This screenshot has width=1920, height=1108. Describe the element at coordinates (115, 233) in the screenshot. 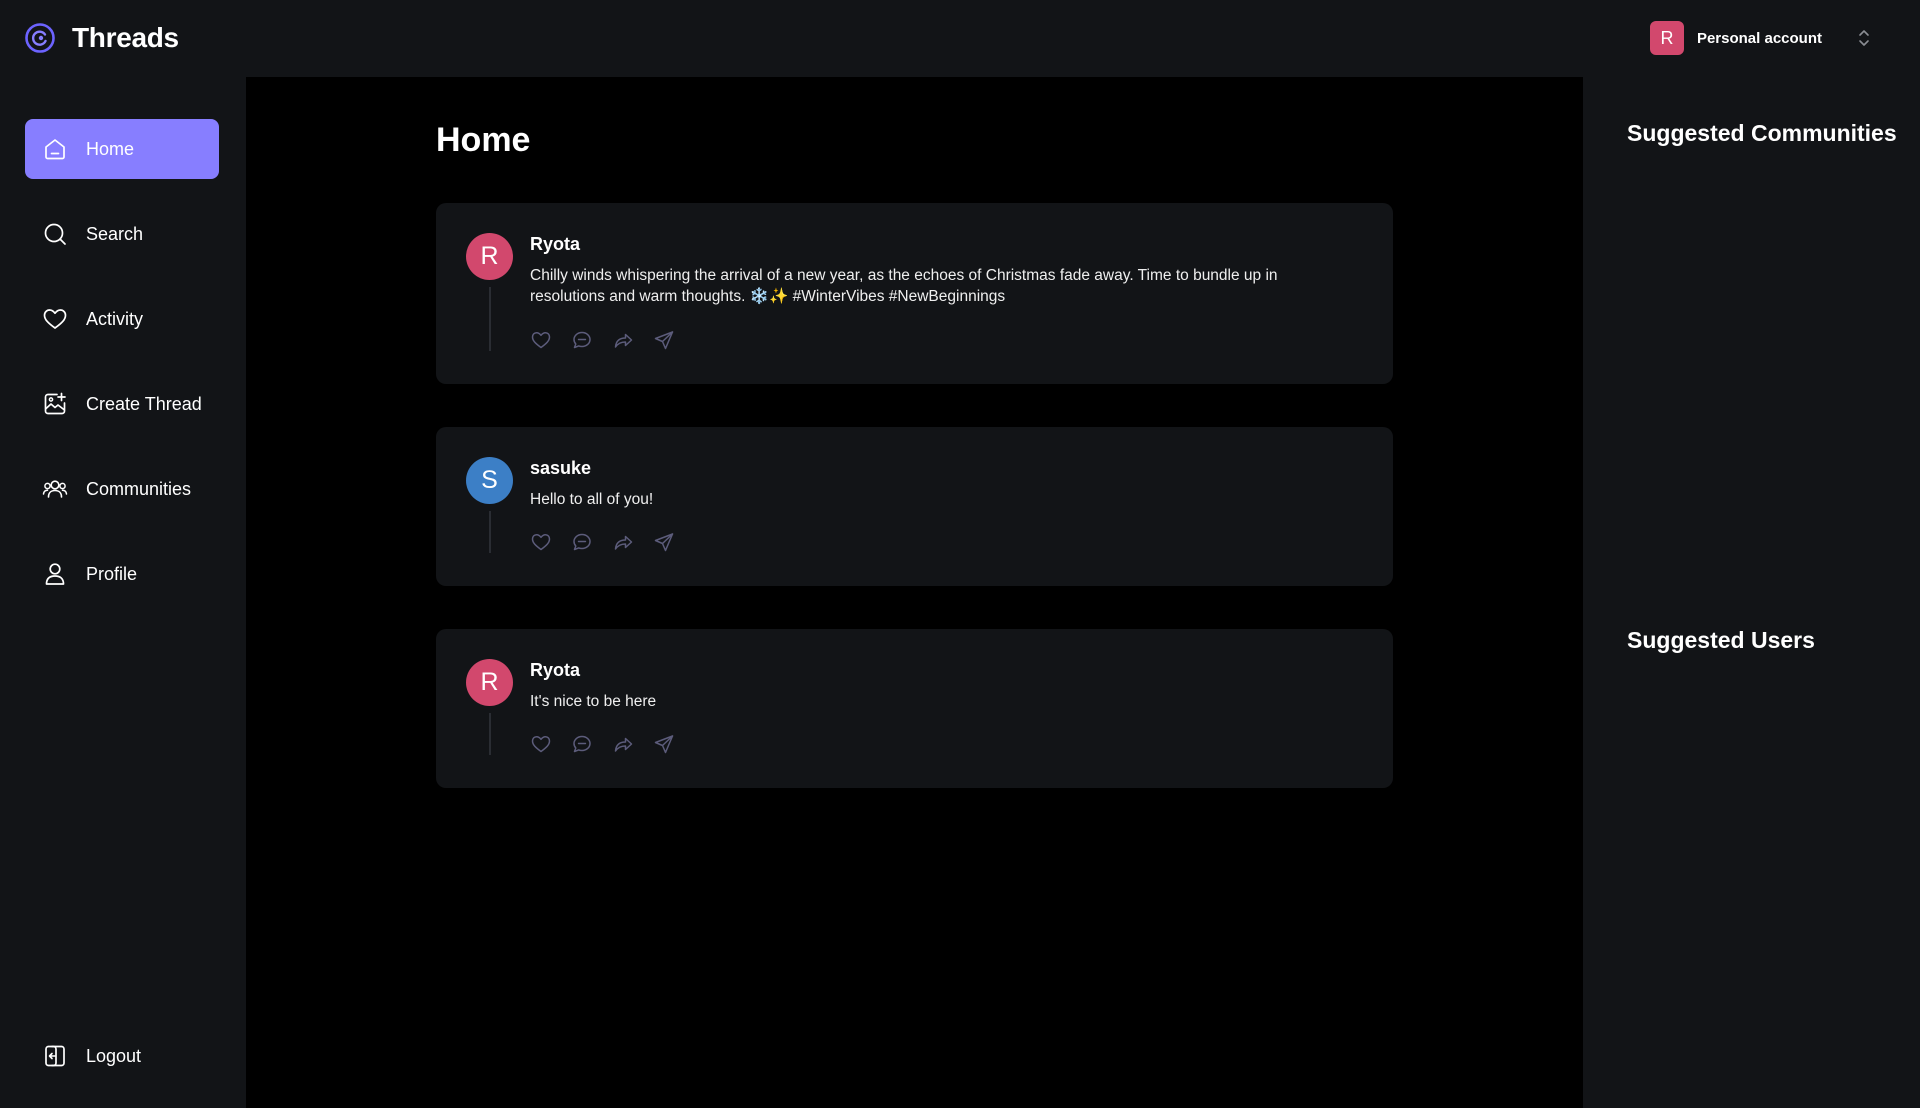

I see `sidebar-item-label: Search` at that location.